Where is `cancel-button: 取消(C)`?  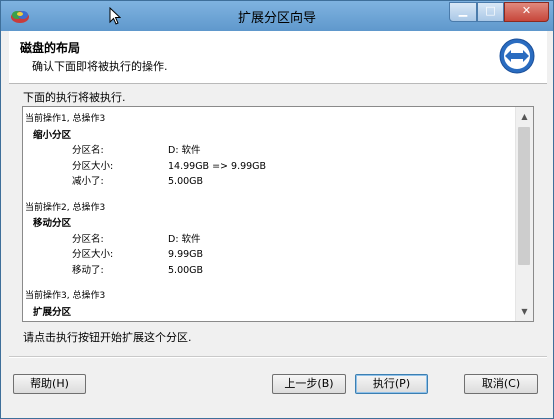 cancel-button: 取消(C) is located at coordinates (501, 384).